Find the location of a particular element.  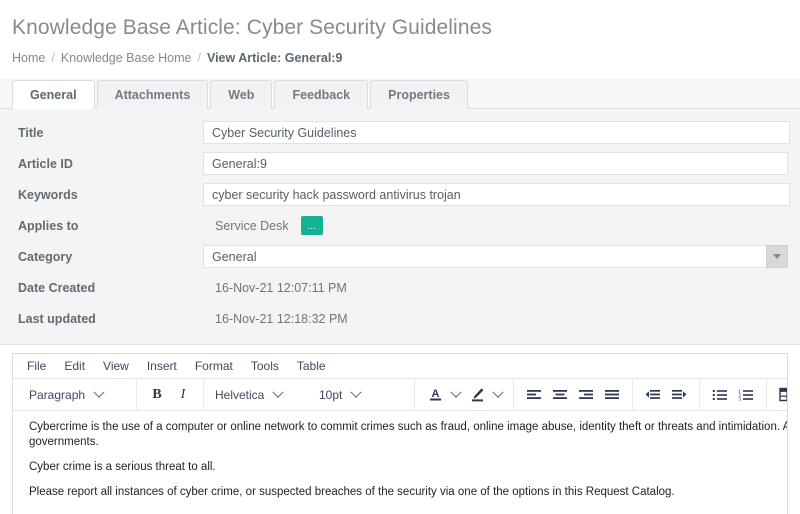

toolbar-group-block-format: Paragraph is located at coordinates (75, 394).